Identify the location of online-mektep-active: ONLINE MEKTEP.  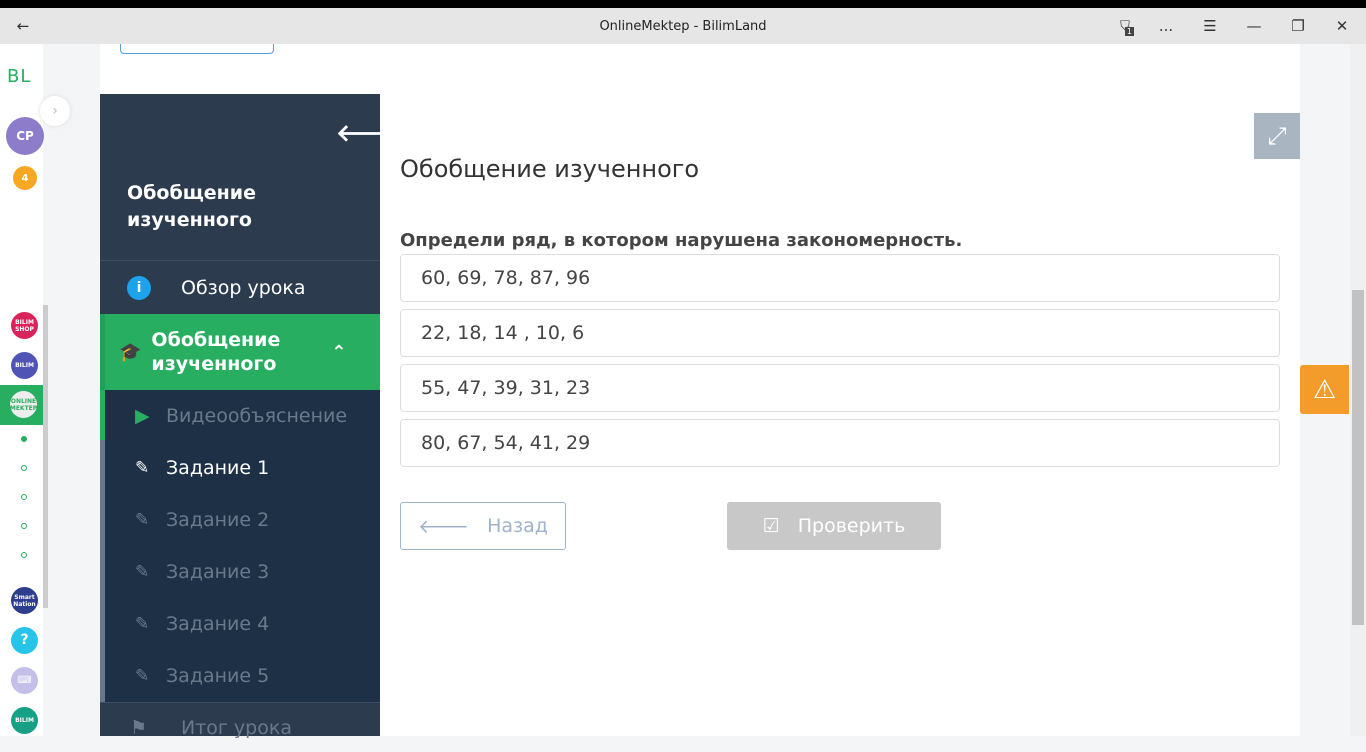
(21, 405).